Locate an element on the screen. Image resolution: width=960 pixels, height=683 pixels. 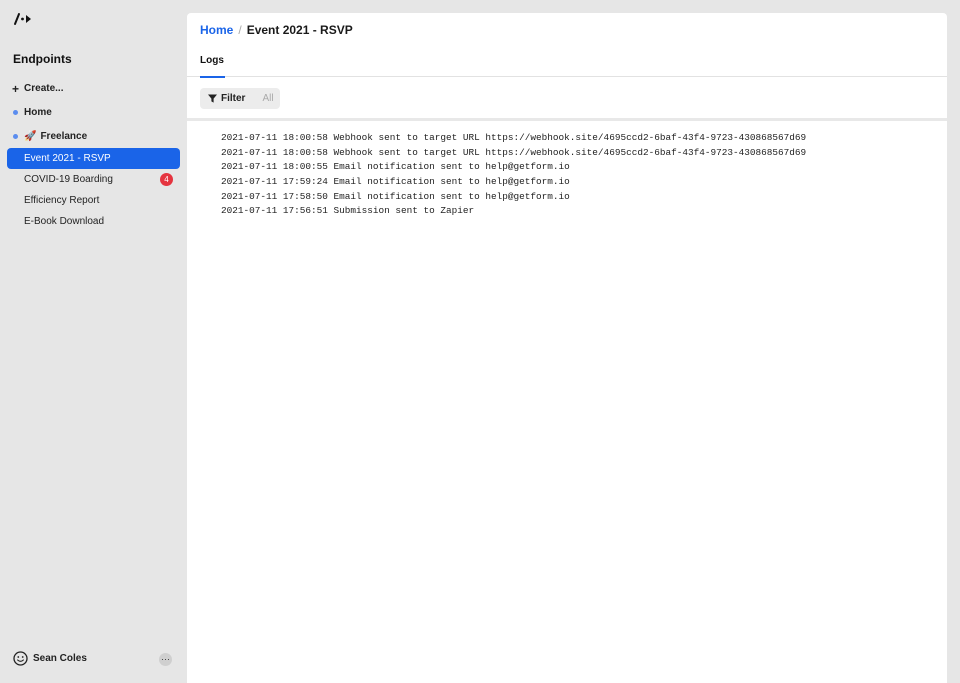
sidebar-item-label: Freelance is located at coordinates (64, 136).